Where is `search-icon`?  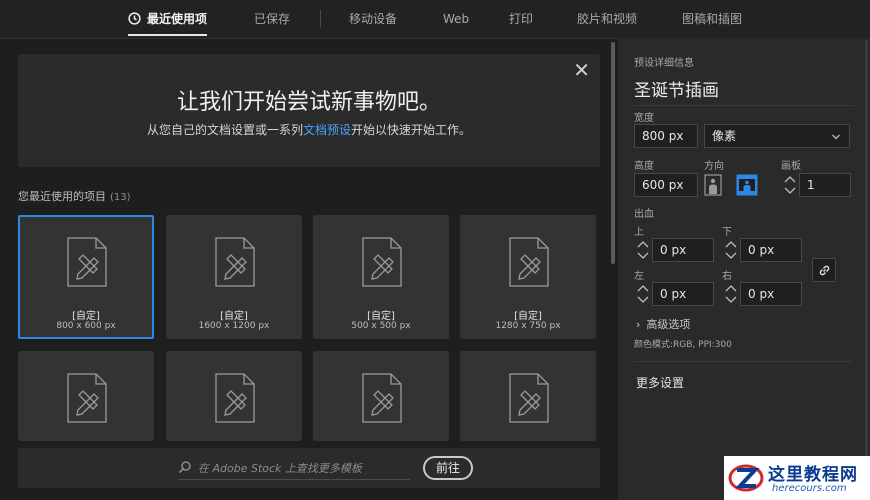
search-icon is located at coordinates (184, 467).